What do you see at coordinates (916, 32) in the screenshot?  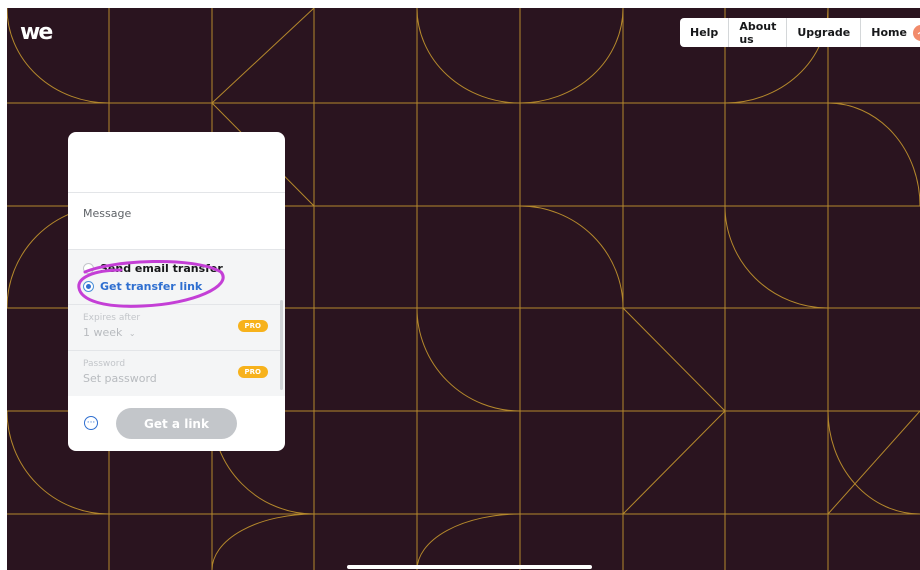 I see `user-avatar-icon` at bounding box center [916, 32].